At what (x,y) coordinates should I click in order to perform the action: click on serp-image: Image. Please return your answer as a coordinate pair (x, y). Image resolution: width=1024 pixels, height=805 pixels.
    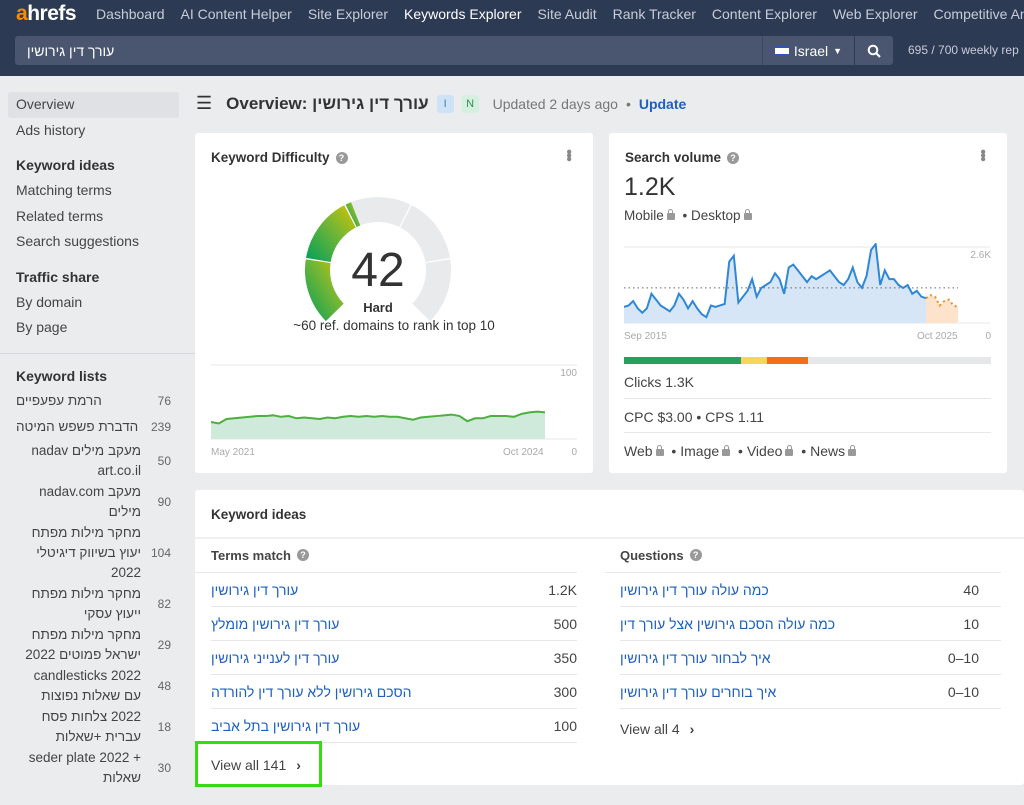
    Looking at the image, I should click on (700, 451).